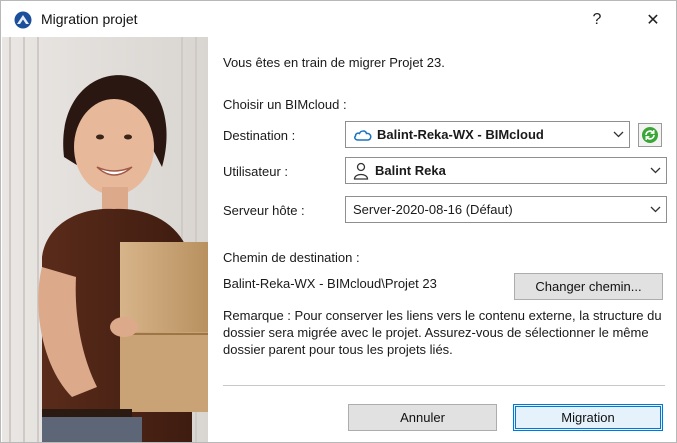 This screenshot has height=443, width=677. I want to click on destination-label: Destination :, so click(259, 135).